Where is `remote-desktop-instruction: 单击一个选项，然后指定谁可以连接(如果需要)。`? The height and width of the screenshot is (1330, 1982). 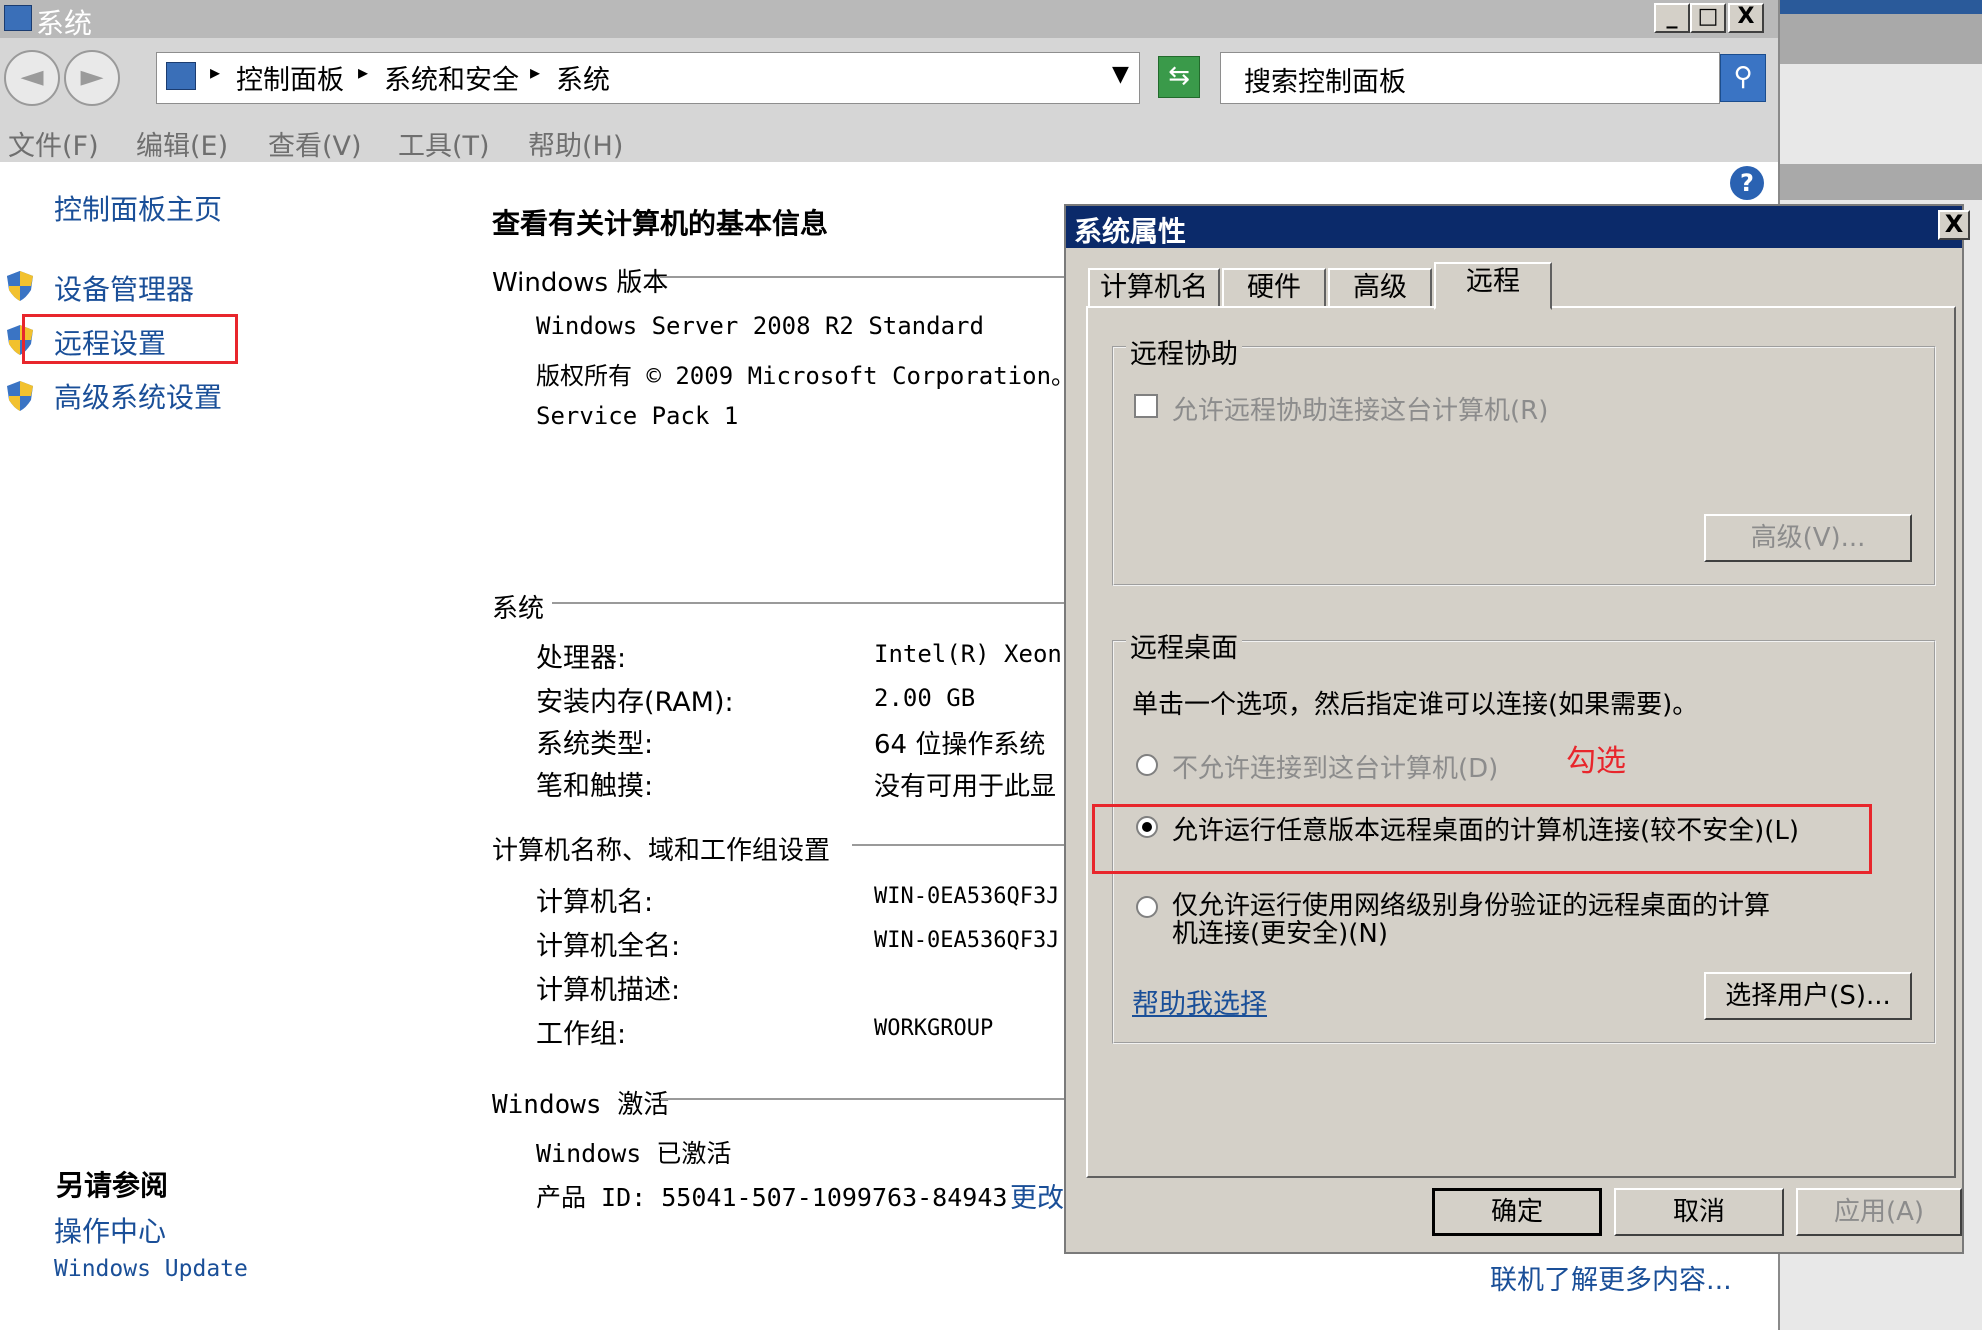 remote-desktop-instruction: 单击一个选项，然后指定谁可以连接(如果需要)。 is located at coordinates (1415, 705).